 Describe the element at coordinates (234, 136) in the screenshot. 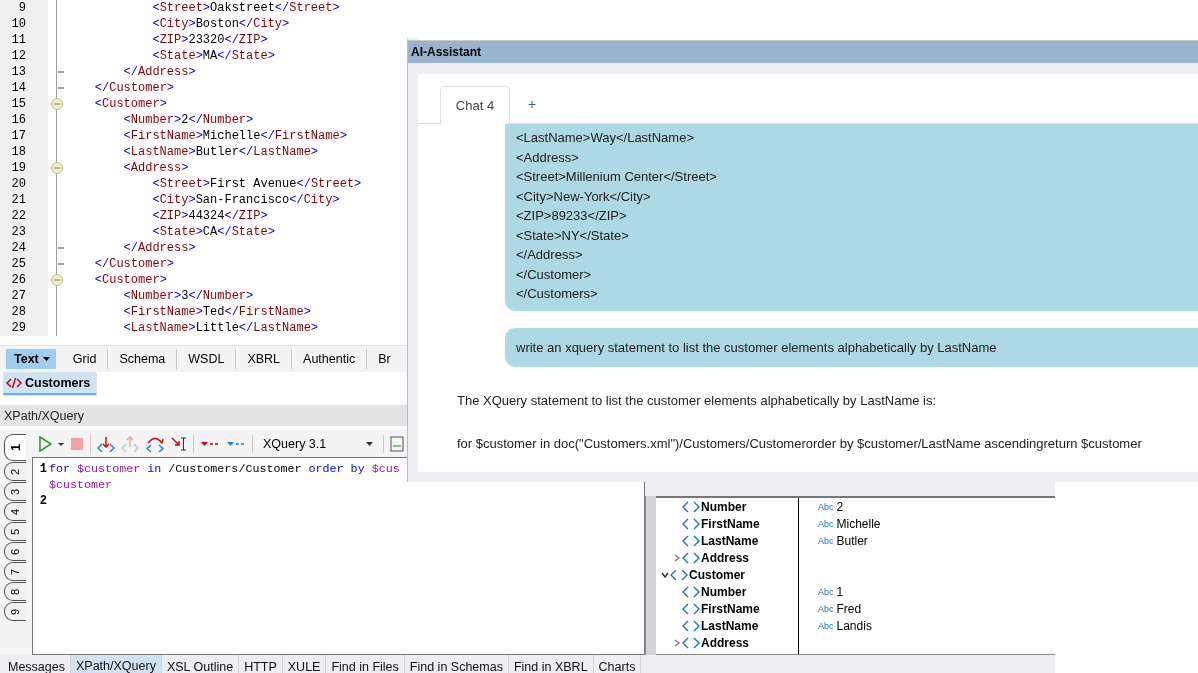

I see `code-line: <FirstName>Michelle</FirstName>` at that location.